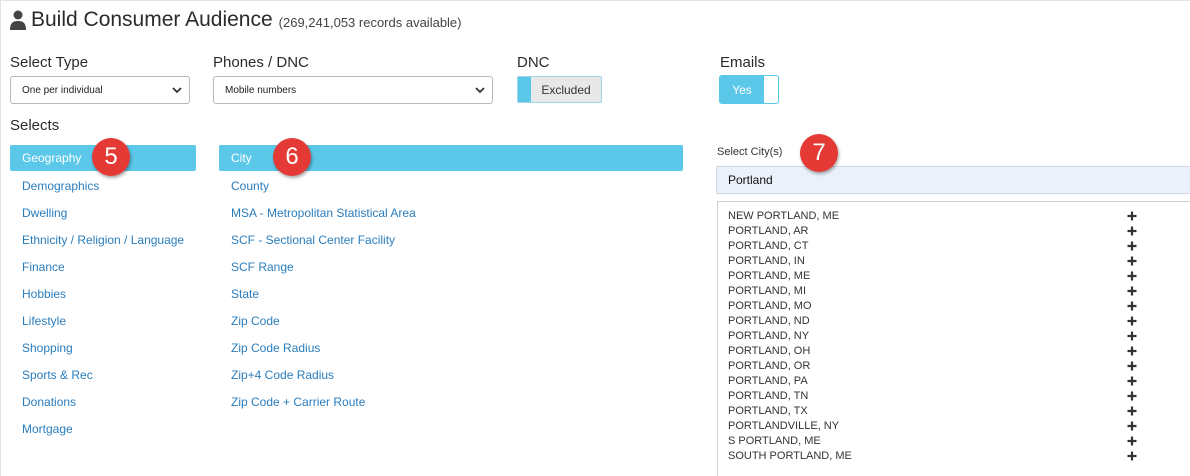 The image size is (1190, 476). What do you see at coordinates (933, 412) in the screenshot?
I see `city-result-row: PORTLAND, TX` at bounding box center [933, 412].